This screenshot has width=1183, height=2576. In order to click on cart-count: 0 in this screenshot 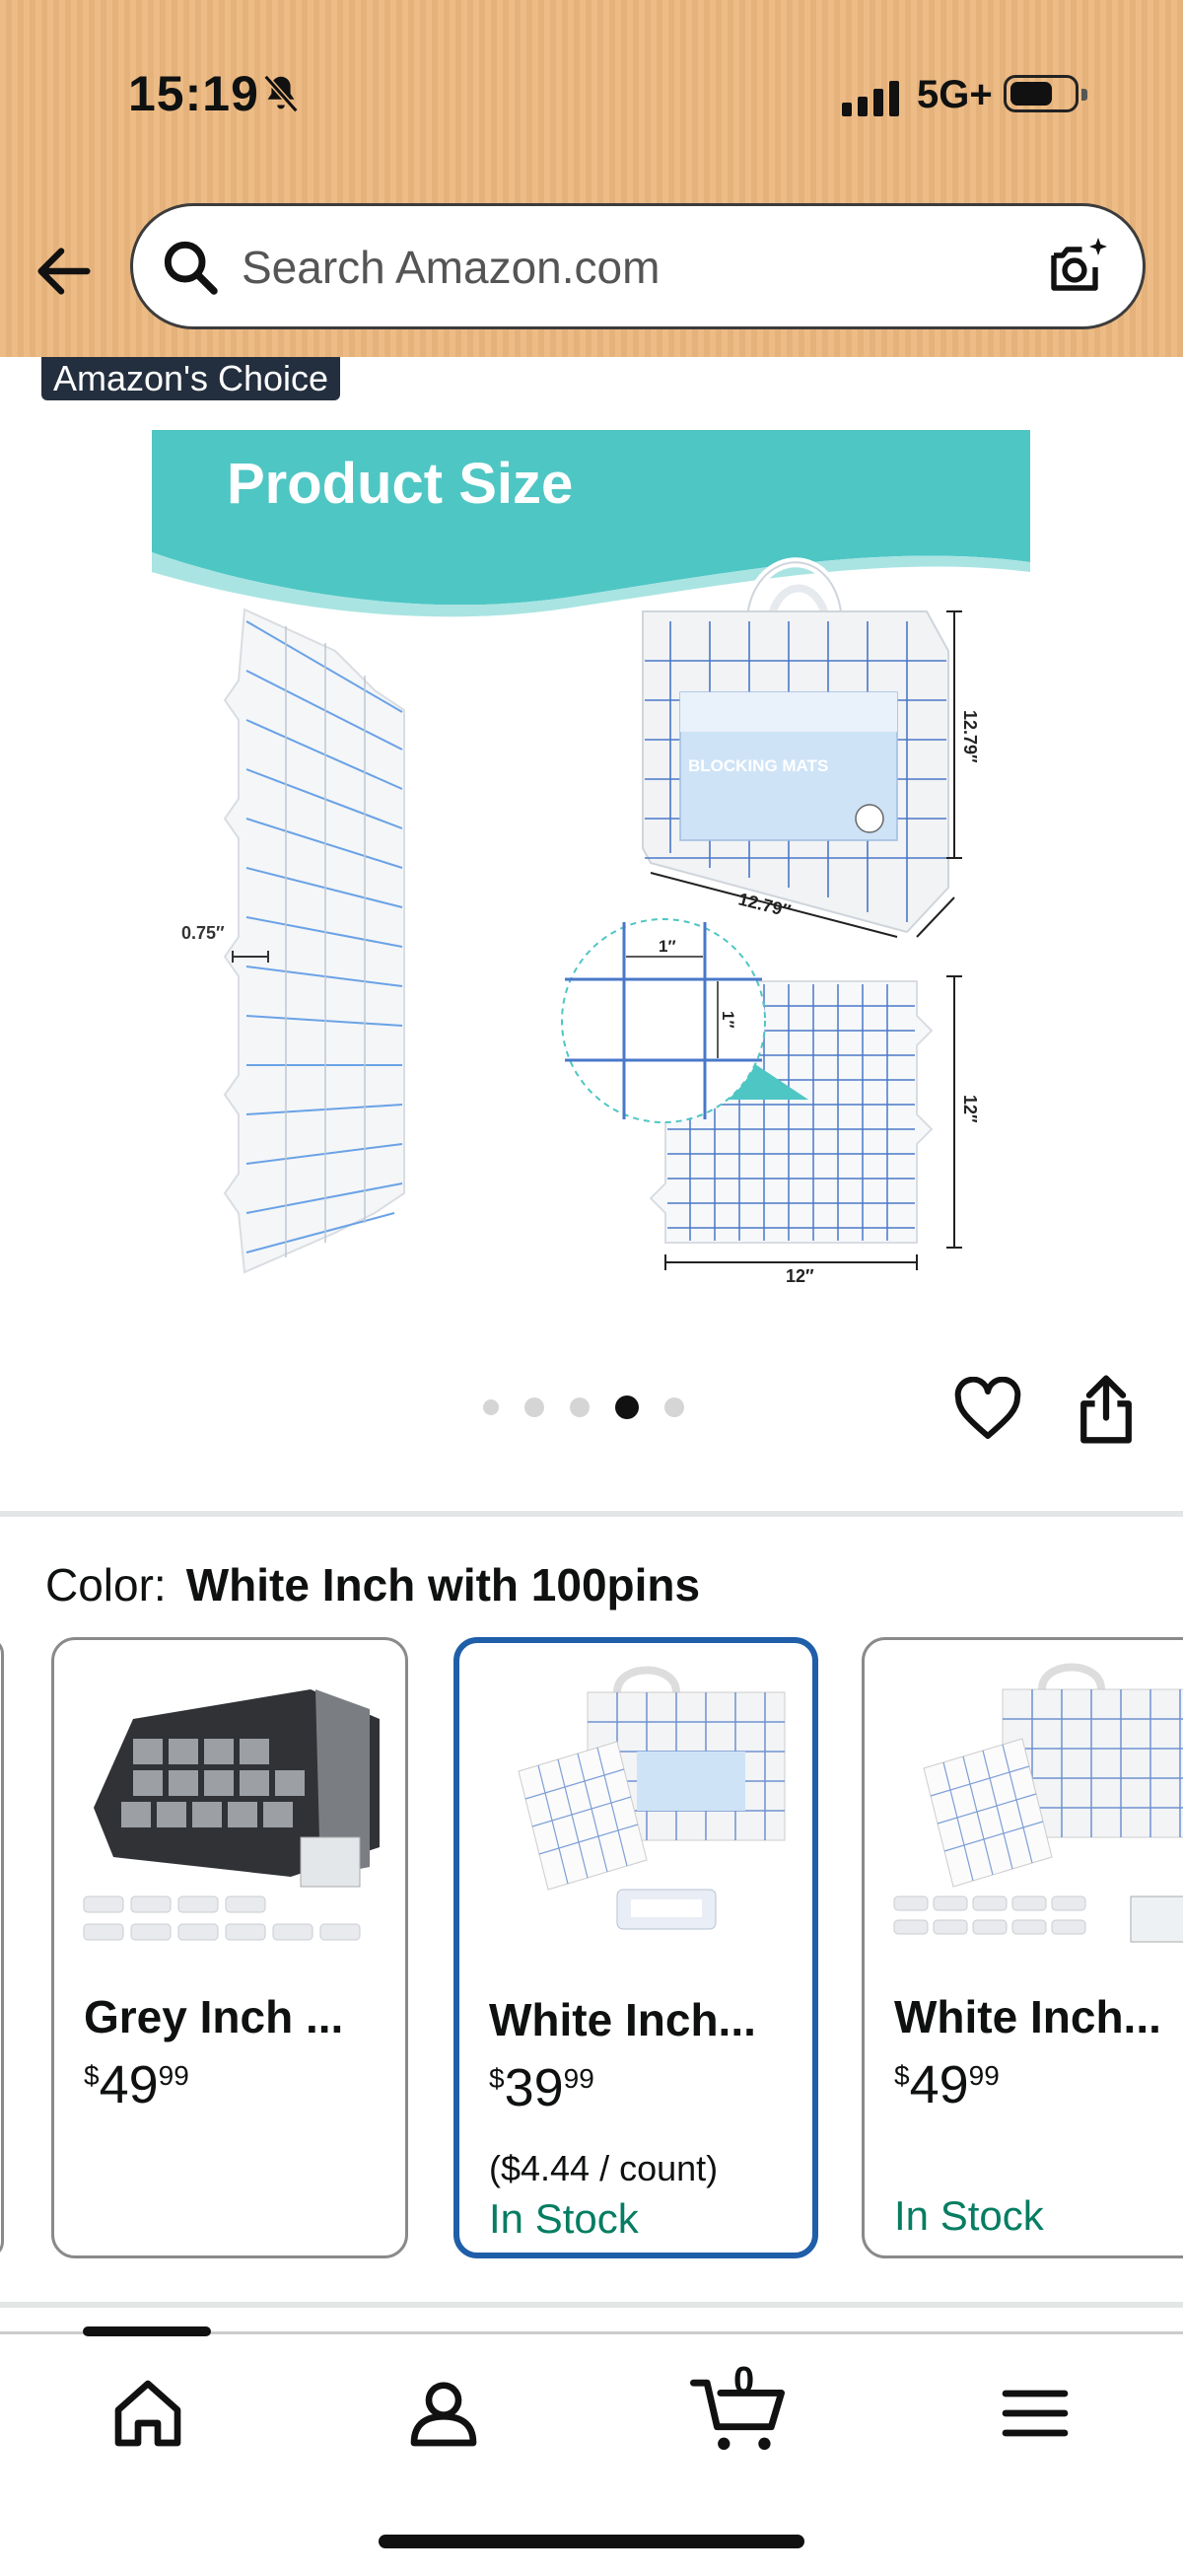, I will do `click(744, 2381)`.